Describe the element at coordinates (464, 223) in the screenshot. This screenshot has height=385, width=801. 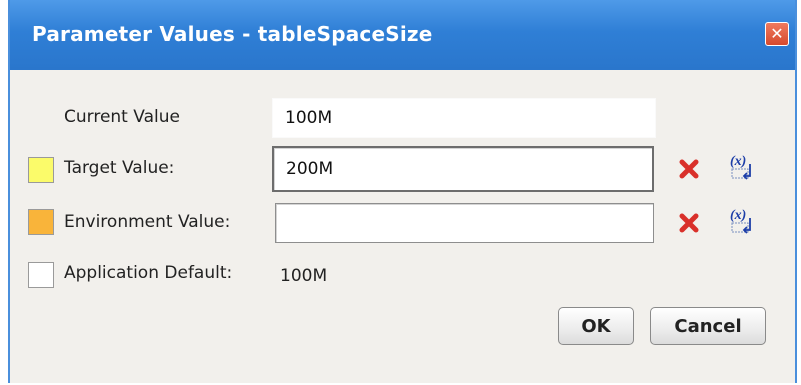
I see `environment-value-input` at that location.